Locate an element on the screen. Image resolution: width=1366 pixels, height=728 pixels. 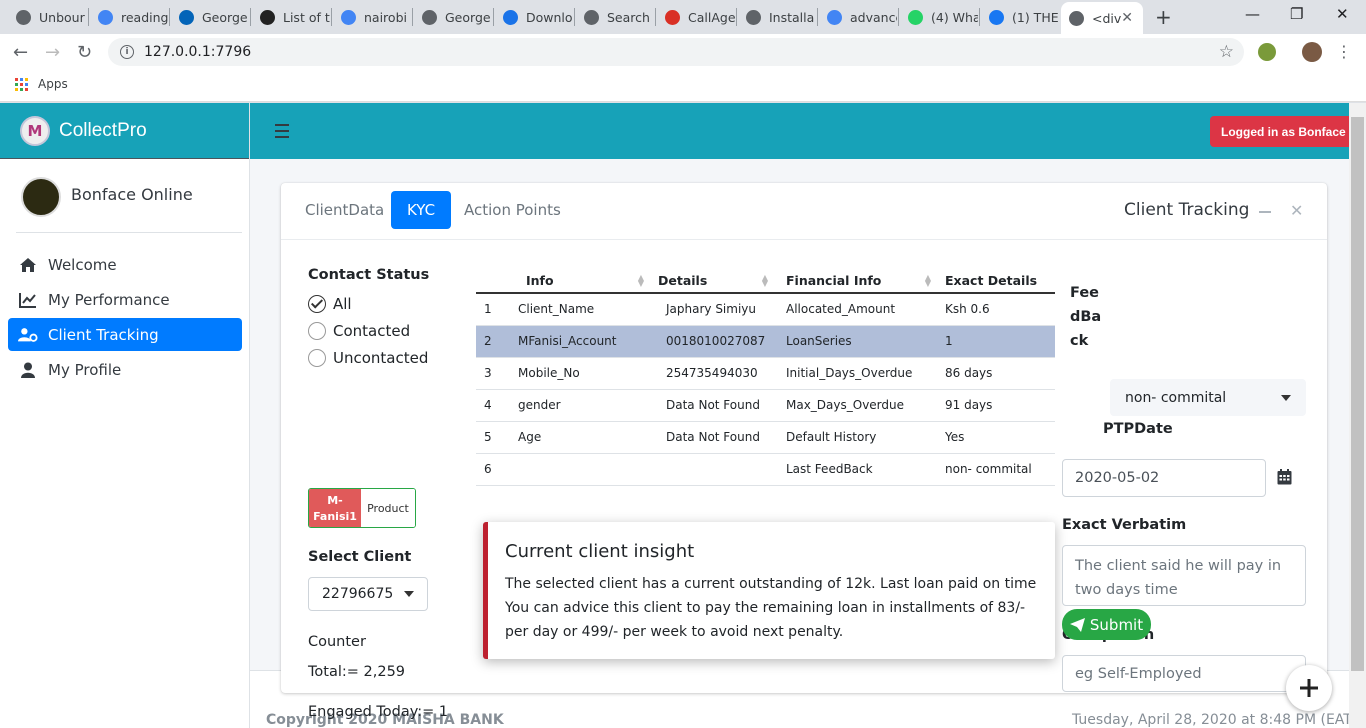
browser-tab: CallAge is located at coordinates (696, 17).